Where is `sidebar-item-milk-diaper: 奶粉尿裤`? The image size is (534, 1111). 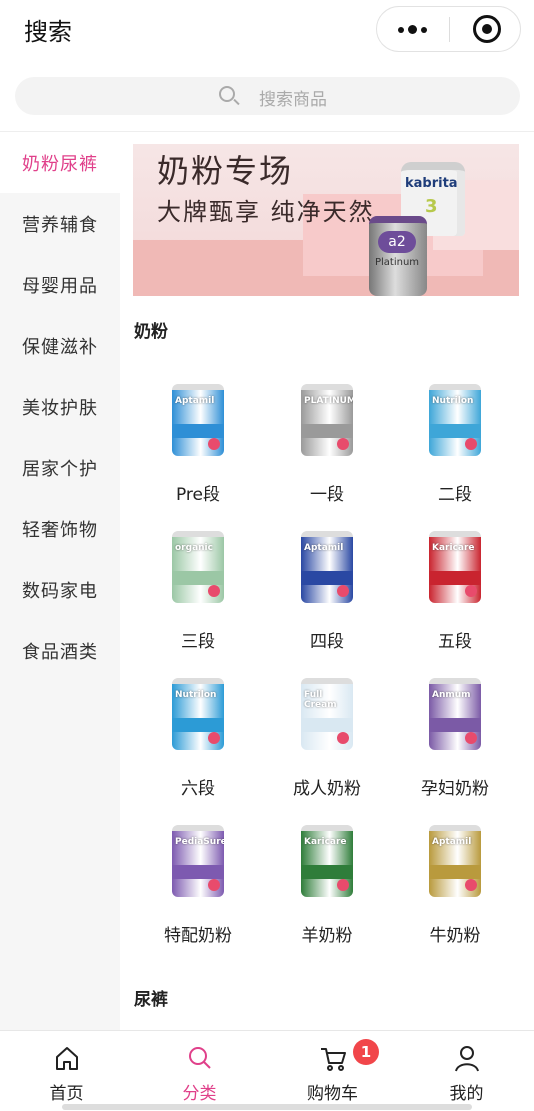
sidebar-item-milk-diaper: 奶粉尿裤 is located at coordinates (60, 162).